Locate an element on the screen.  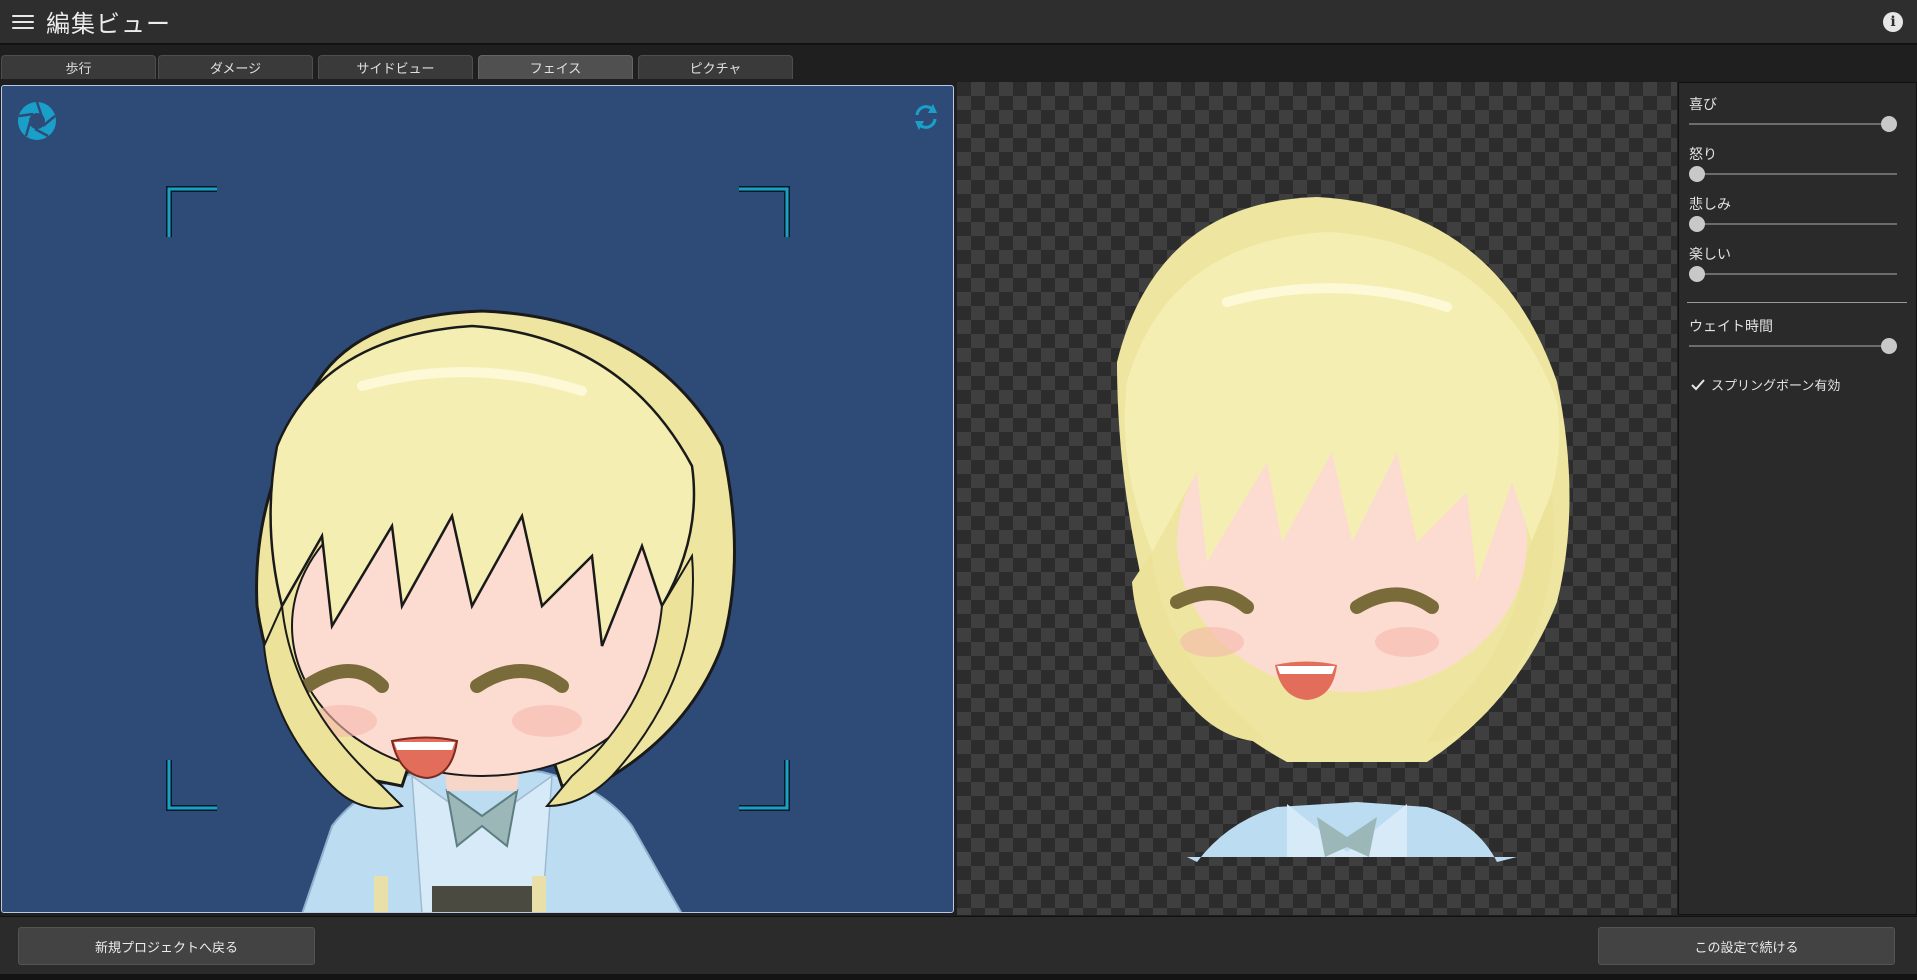
page-title: 編集ビュー is located at coordinates (108, 24).